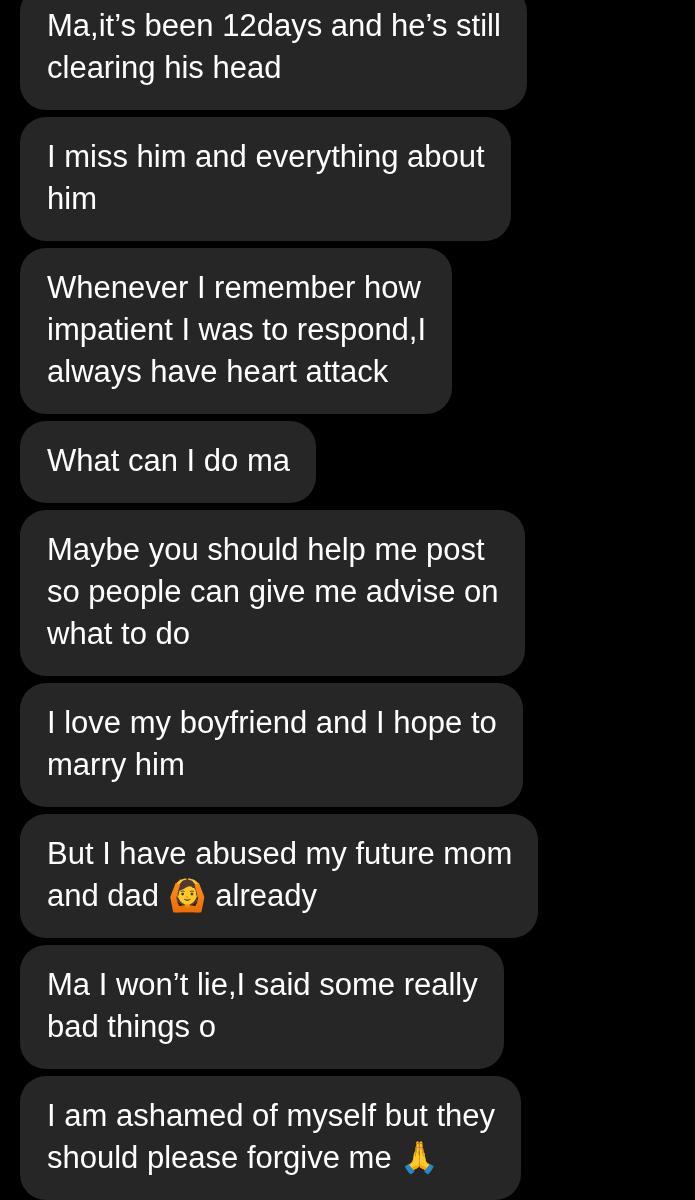 The height and width of the screenshot is (1200, 695). I want to click on message-bubble: I love my boyfriend and I hope to marry him, so click(271, 745).